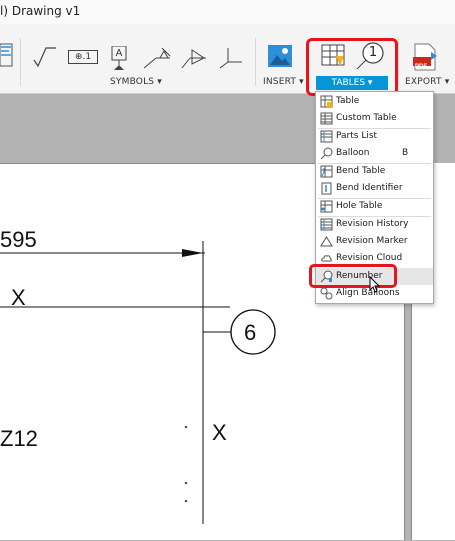  Describe the element at coordinates (353, 276) in the screenshot. I see `renumber-highlight` at that location.